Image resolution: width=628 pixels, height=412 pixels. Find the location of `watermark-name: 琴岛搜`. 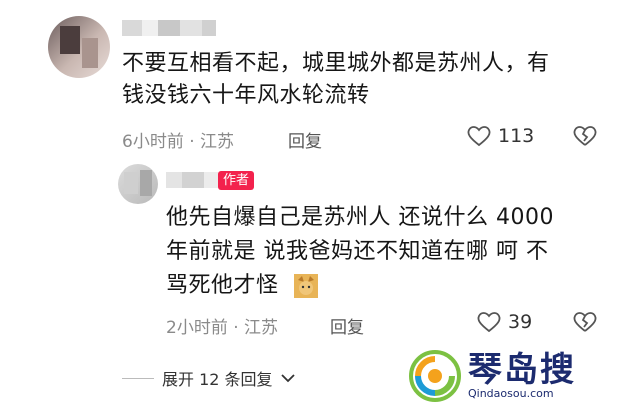

watermark-name: 琴岛搜 is located at coordinates (522, 370).